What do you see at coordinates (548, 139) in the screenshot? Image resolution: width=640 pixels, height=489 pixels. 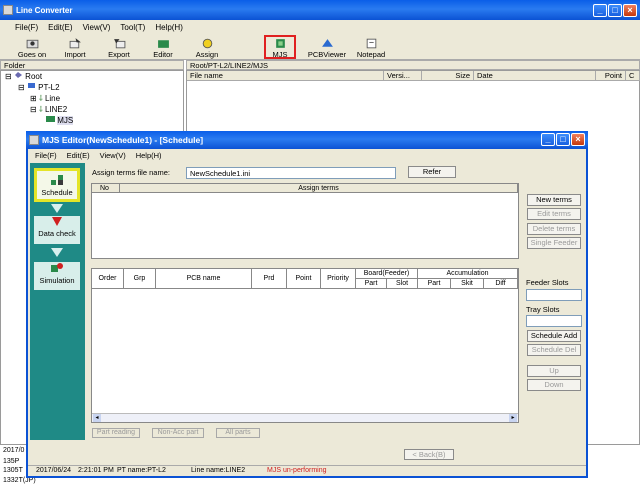 I see `editor-minimize-button: _` at bounding box center [548, 139].